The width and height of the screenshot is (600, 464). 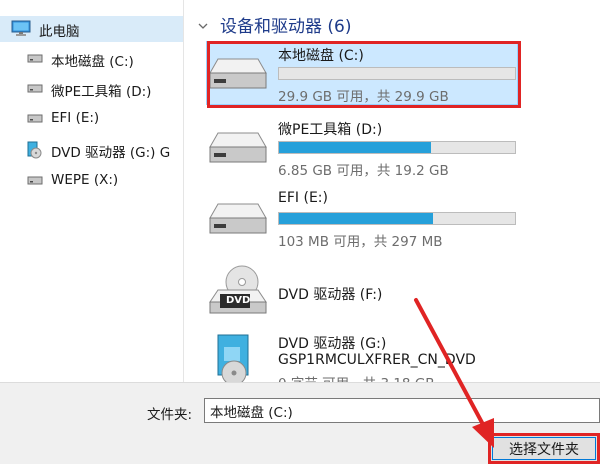 I want to click on drive-tile-d: 微PE工具箱 (D:) 6.85 GB 可用，共 19.2 GB, so click(x=362, y=147).